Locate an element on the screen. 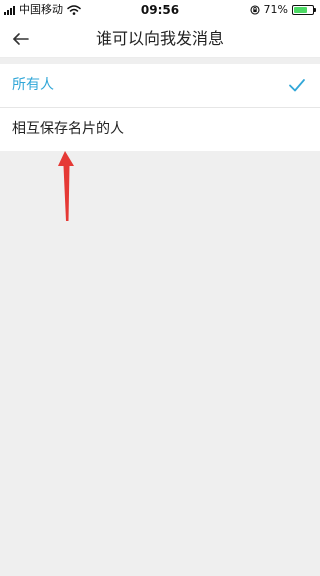 This screenshot has height=576, width=320. back-button is located at coordinates (21, 39).